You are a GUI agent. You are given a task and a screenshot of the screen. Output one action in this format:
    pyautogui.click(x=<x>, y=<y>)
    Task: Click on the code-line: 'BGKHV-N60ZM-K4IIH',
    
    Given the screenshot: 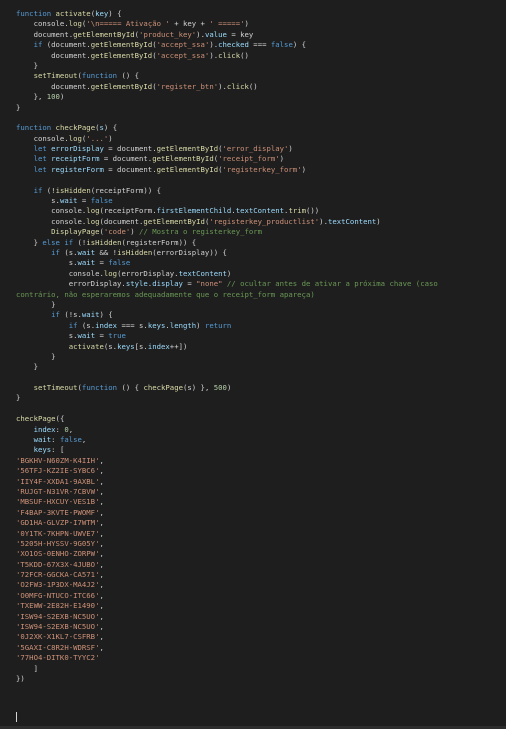 What is the action you would take?
    pyautogui.click(x=259, y=461)
    